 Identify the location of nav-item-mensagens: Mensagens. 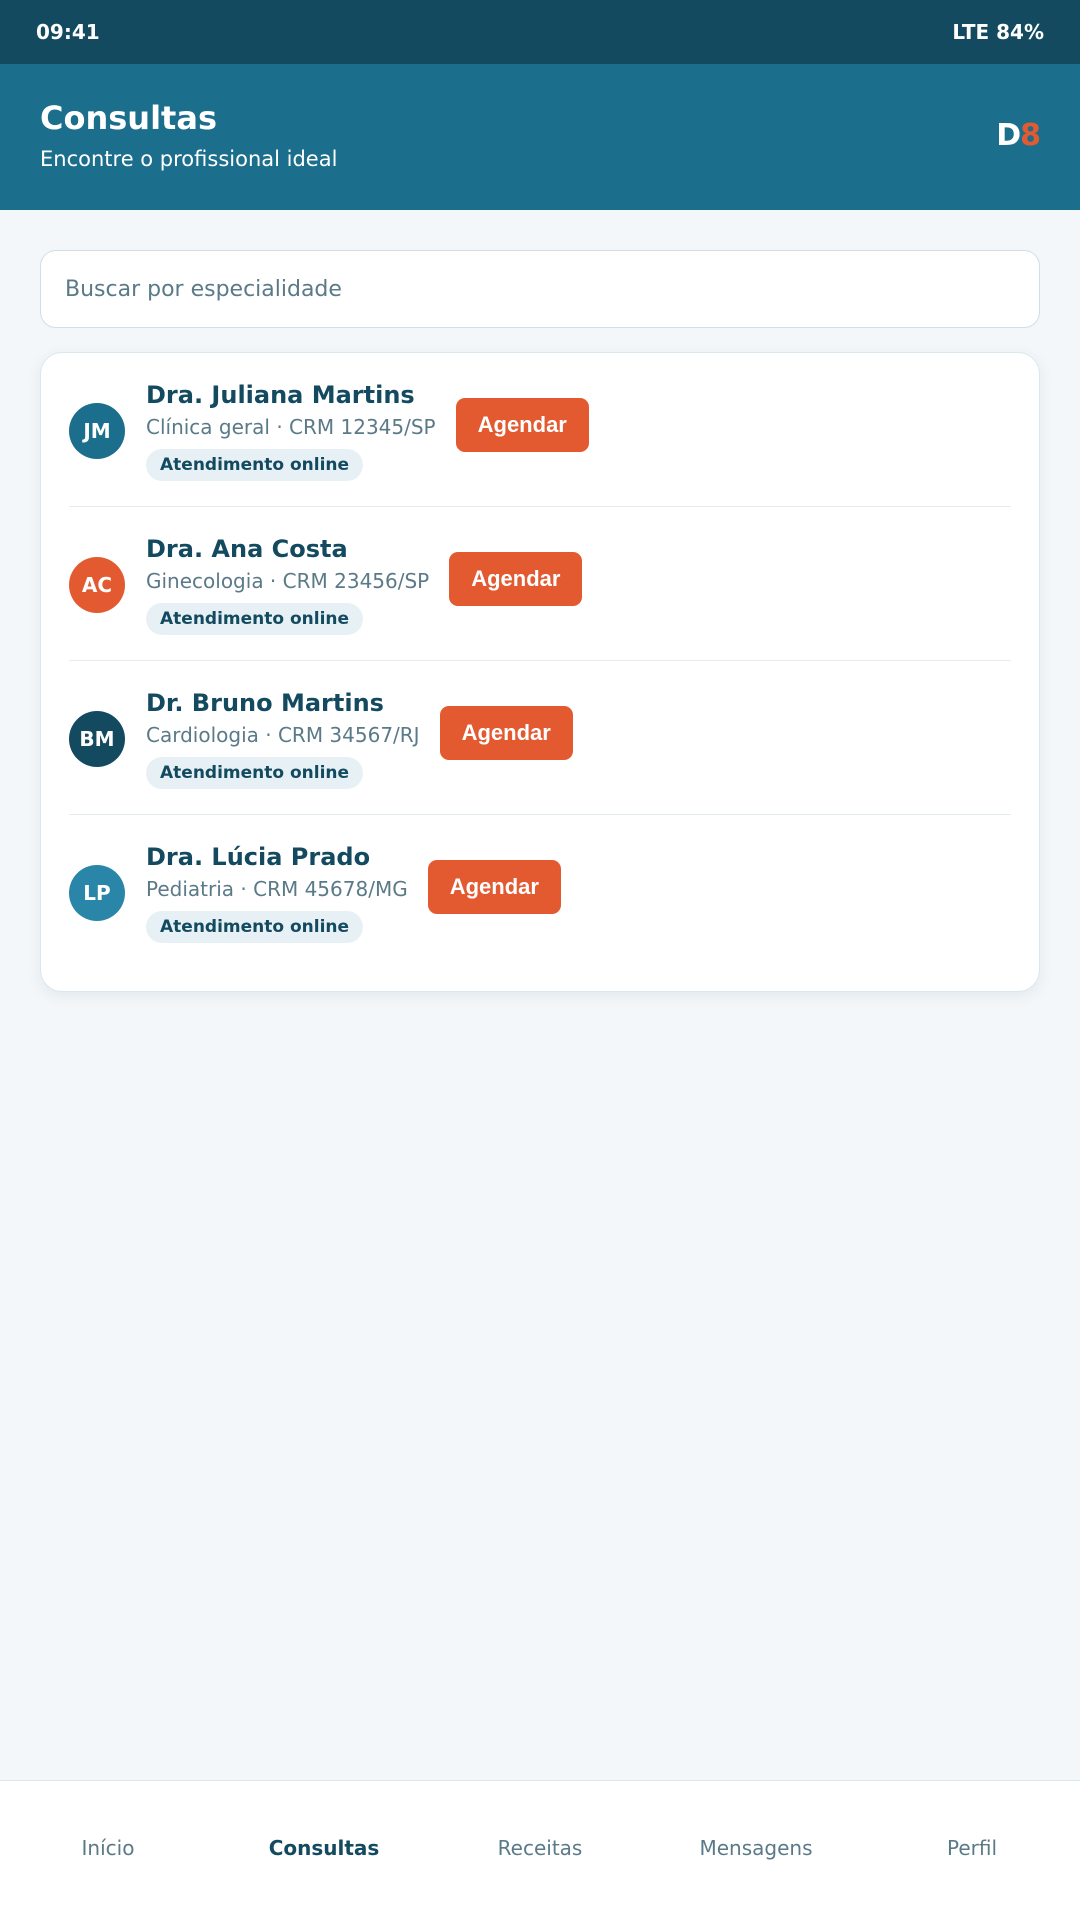
(756, 1848).